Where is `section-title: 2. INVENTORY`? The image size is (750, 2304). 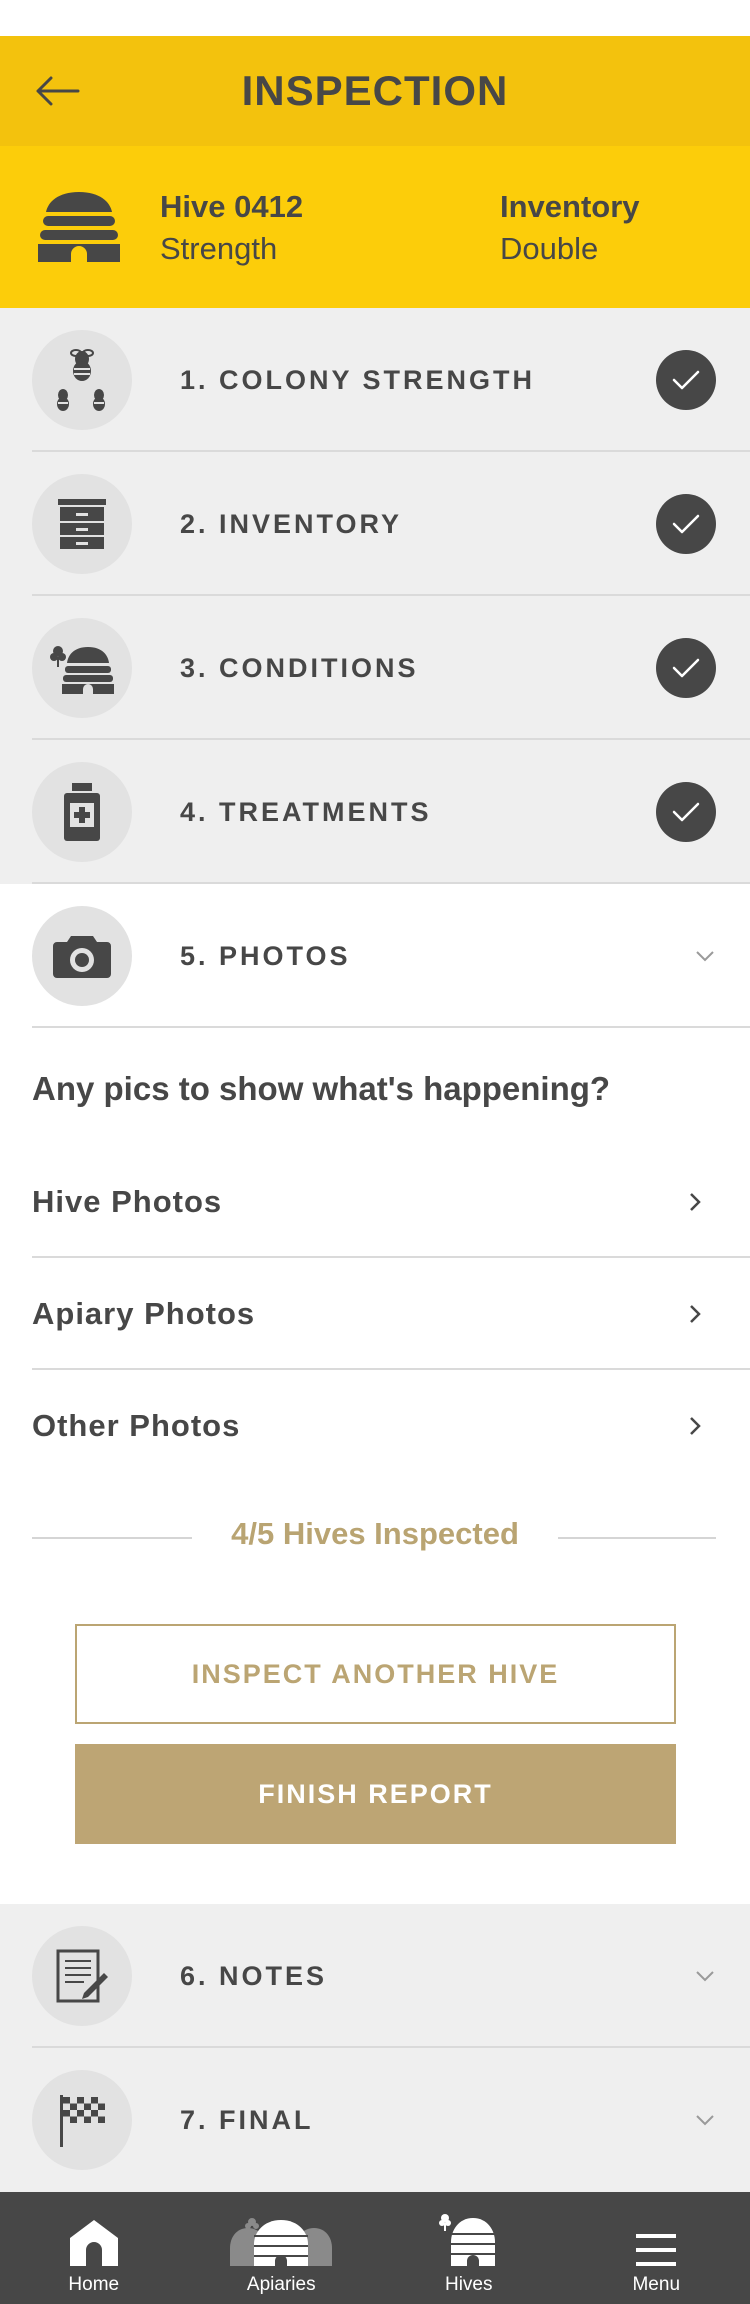
section-title: 2. INVENTORY is located at coordinates (291, 523).